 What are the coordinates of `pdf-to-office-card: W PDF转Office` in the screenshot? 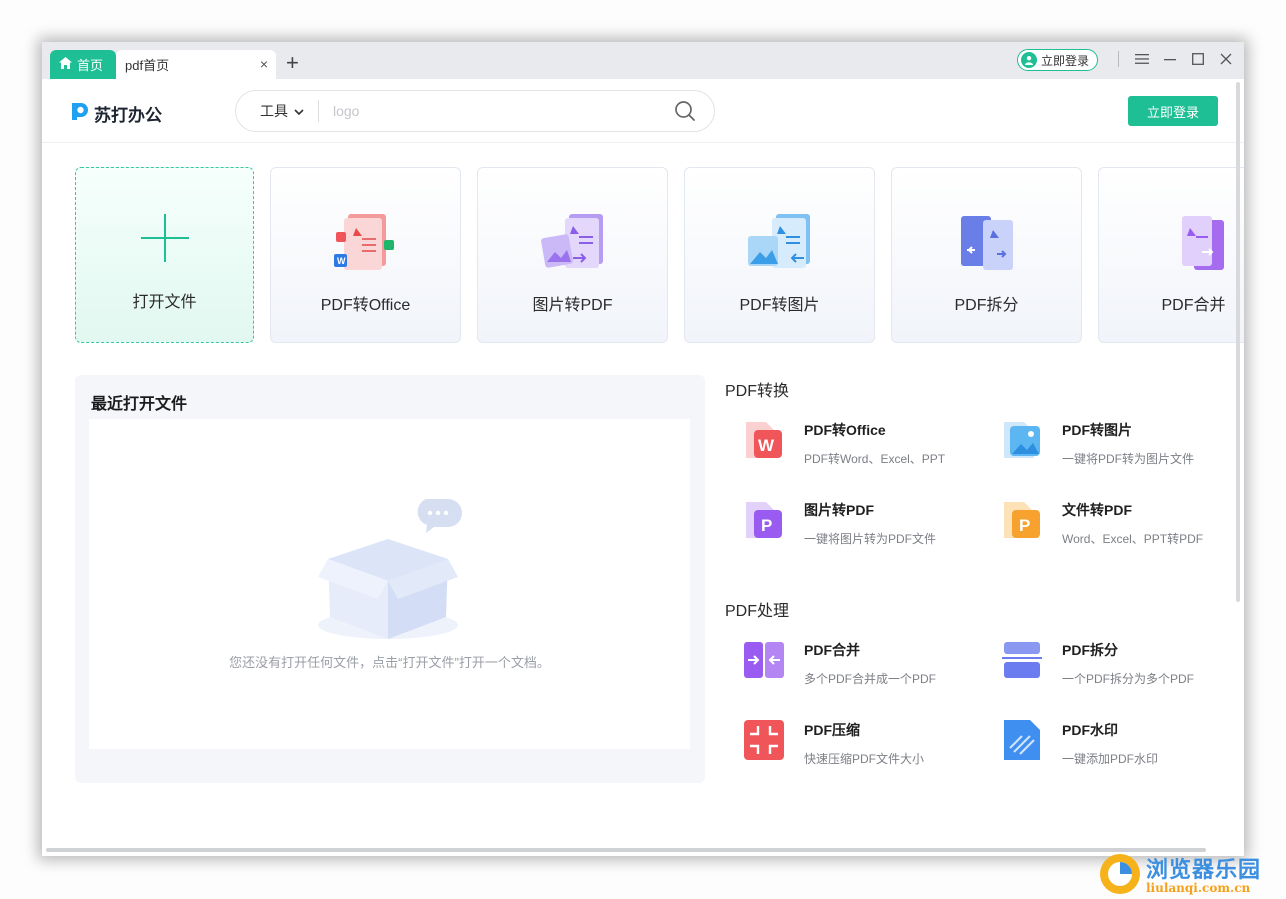 It's located at (365, 255).